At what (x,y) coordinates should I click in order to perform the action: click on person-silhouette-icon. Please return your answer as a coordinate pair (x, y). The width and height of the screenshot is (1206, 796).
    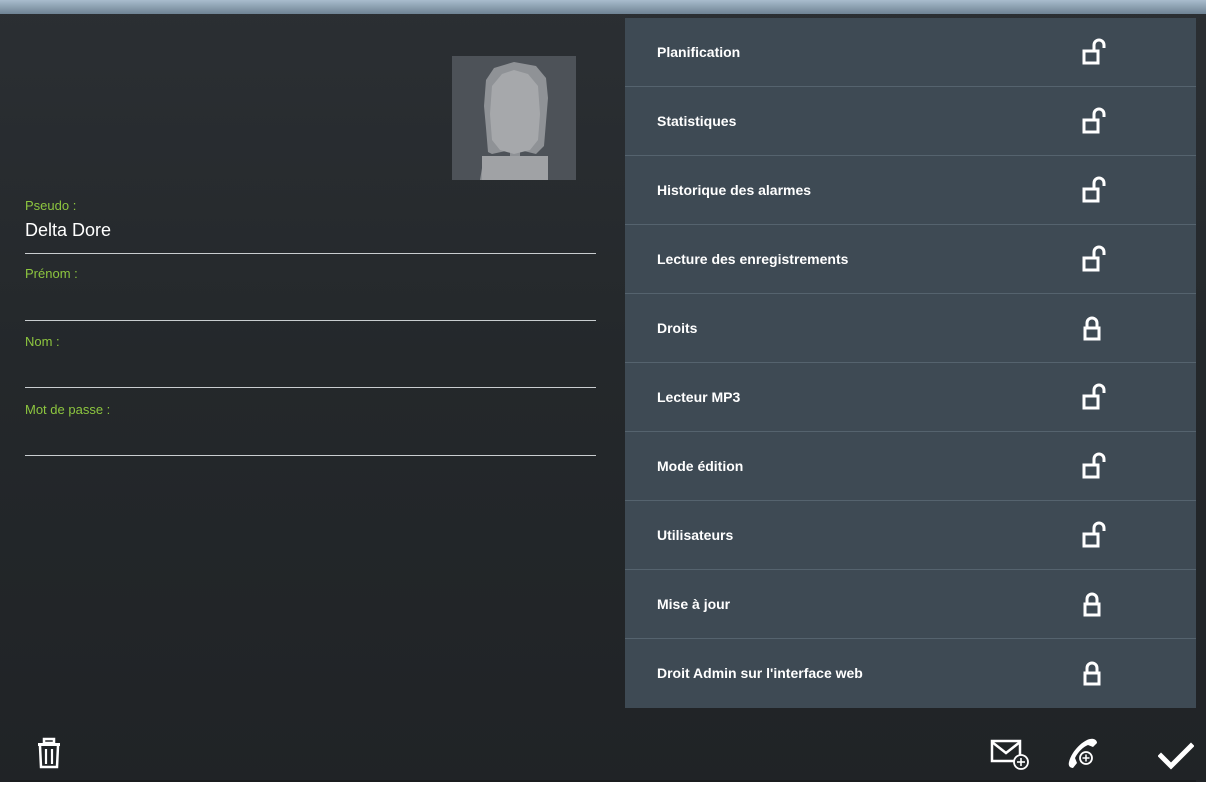
    Looking at the image, I should click on (514, 121).